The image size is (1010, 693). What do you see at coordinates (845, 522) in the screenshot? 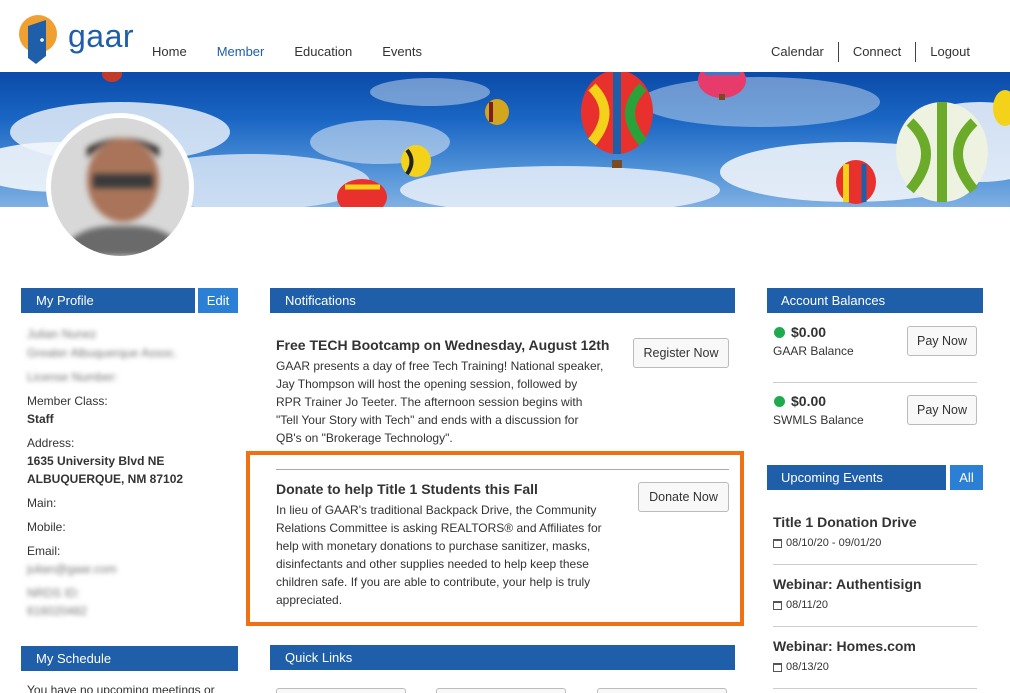
I see `event-title: Title 1 Donation Drive` at bounding box center [845, 522].